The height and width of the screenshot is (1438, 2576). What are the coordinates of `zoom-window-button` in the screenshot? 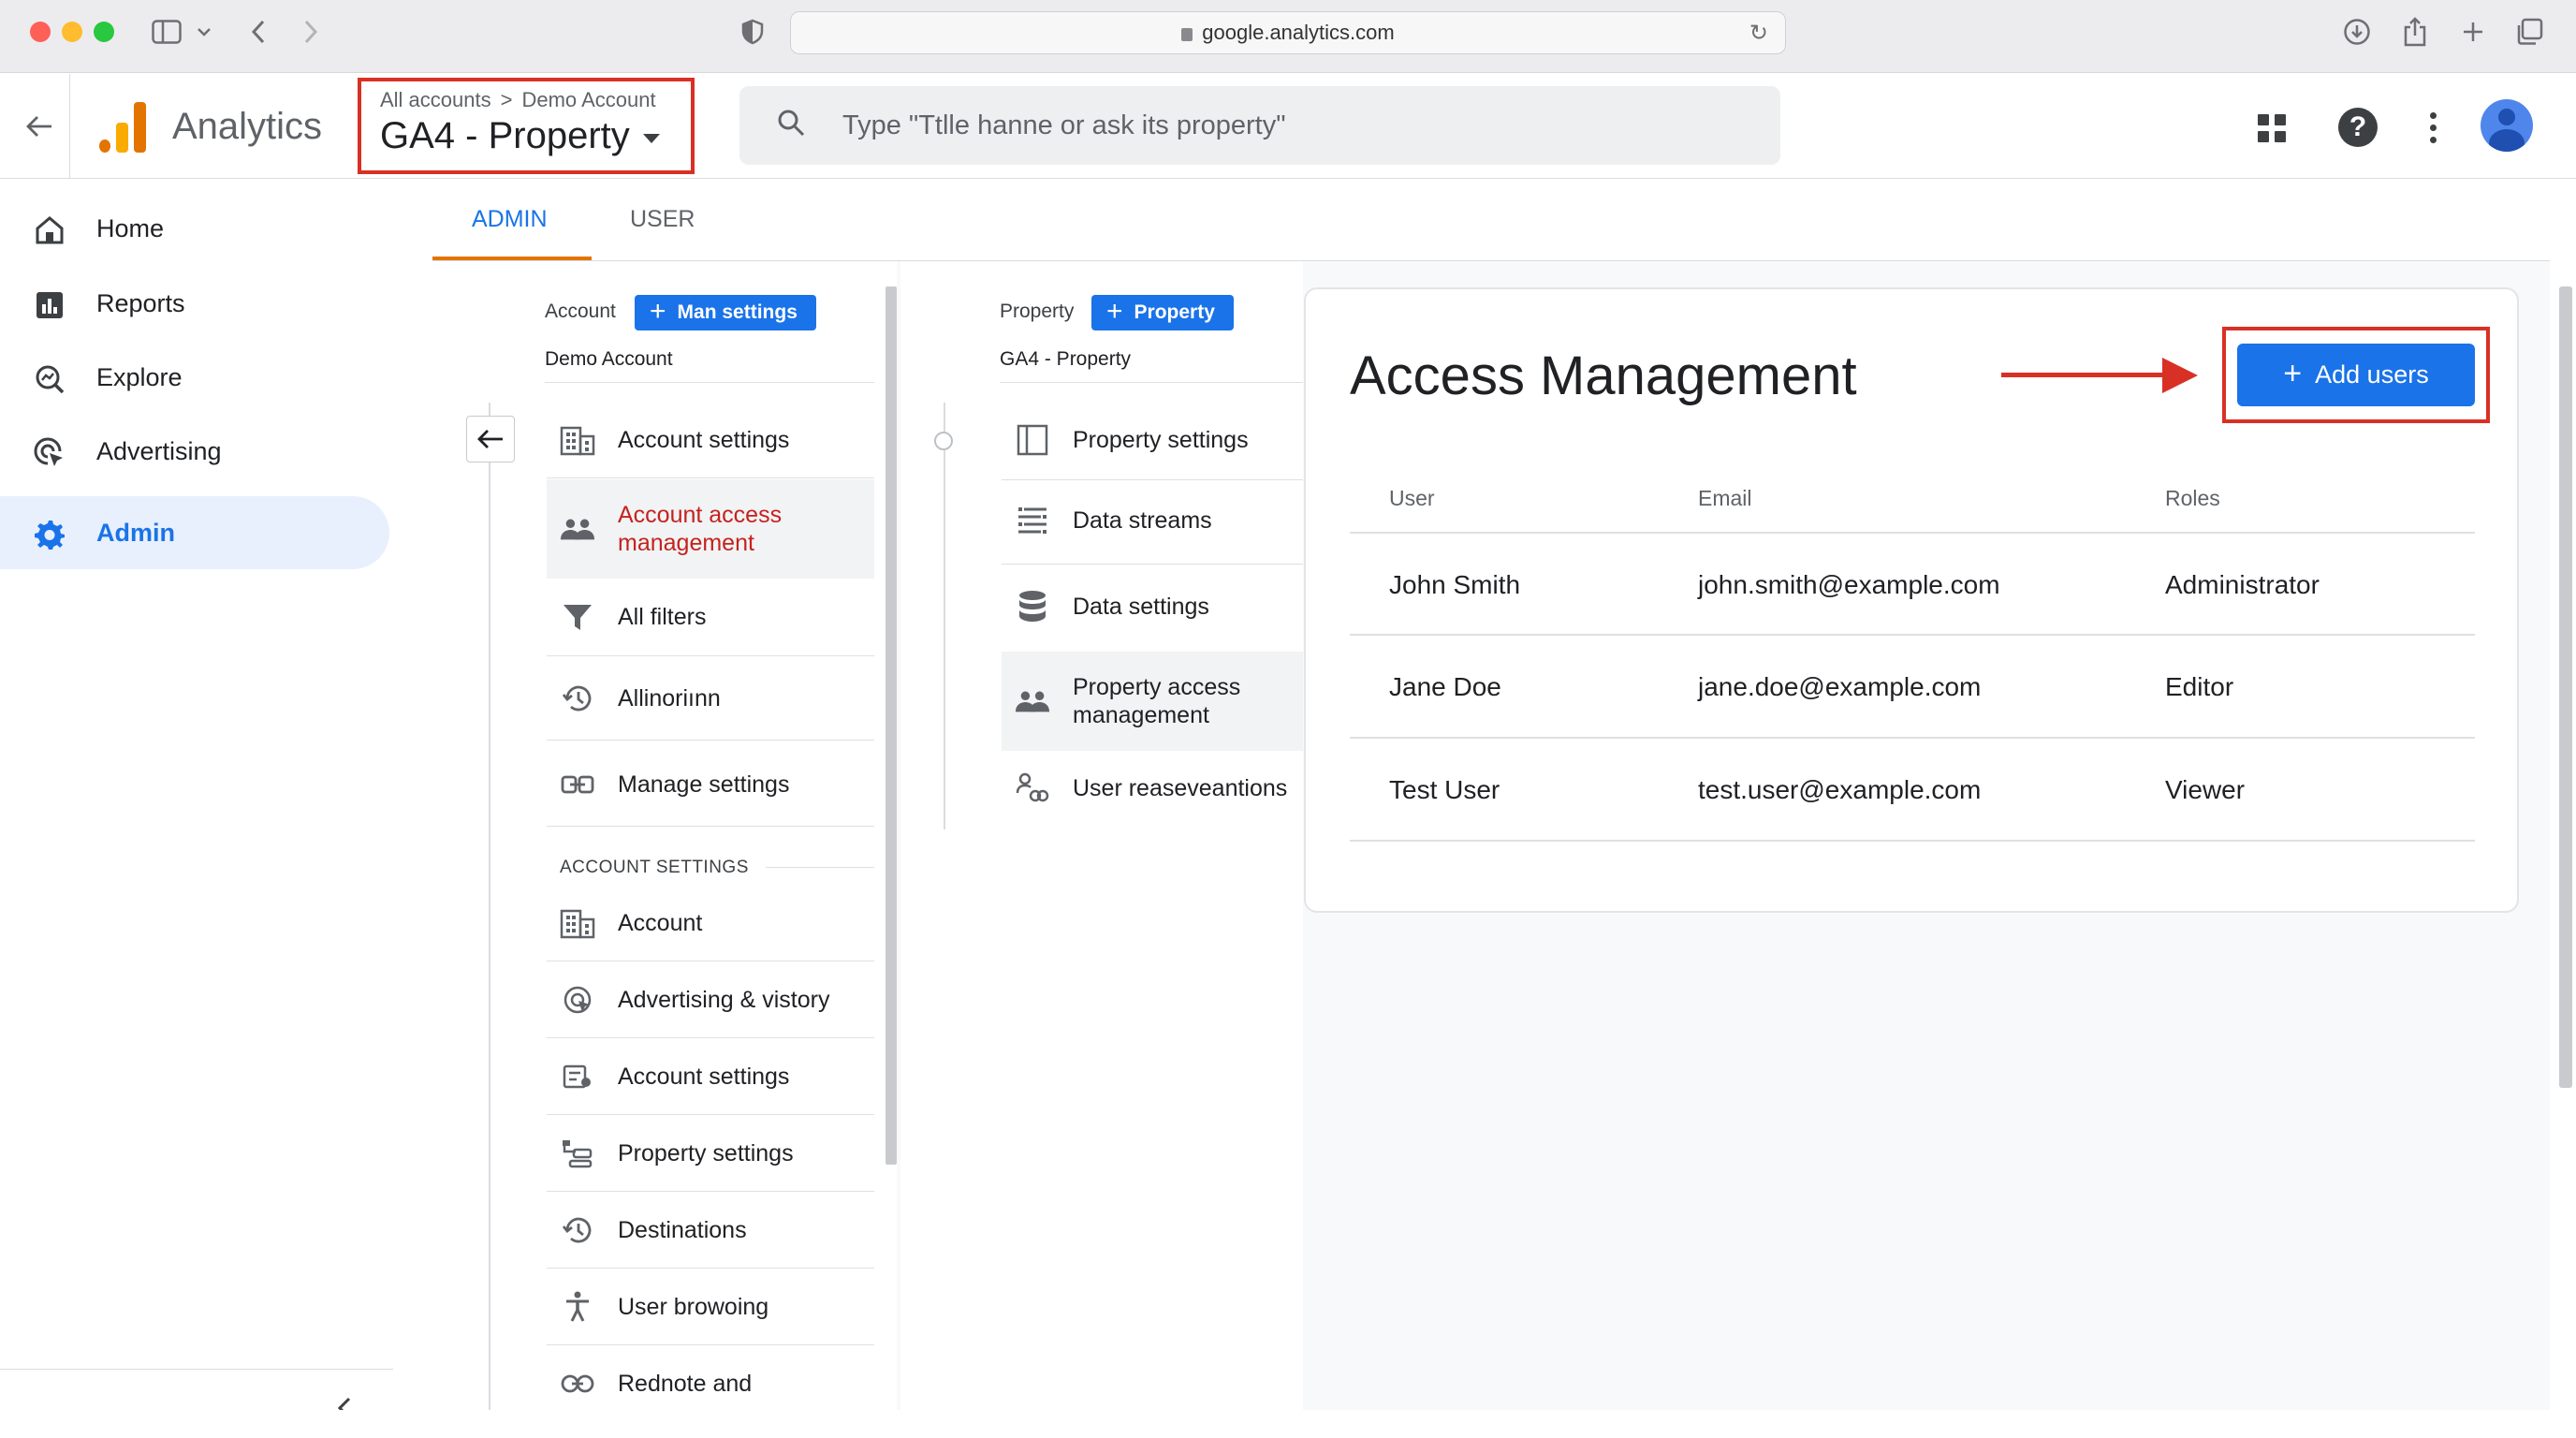 It's located at (104, 32).